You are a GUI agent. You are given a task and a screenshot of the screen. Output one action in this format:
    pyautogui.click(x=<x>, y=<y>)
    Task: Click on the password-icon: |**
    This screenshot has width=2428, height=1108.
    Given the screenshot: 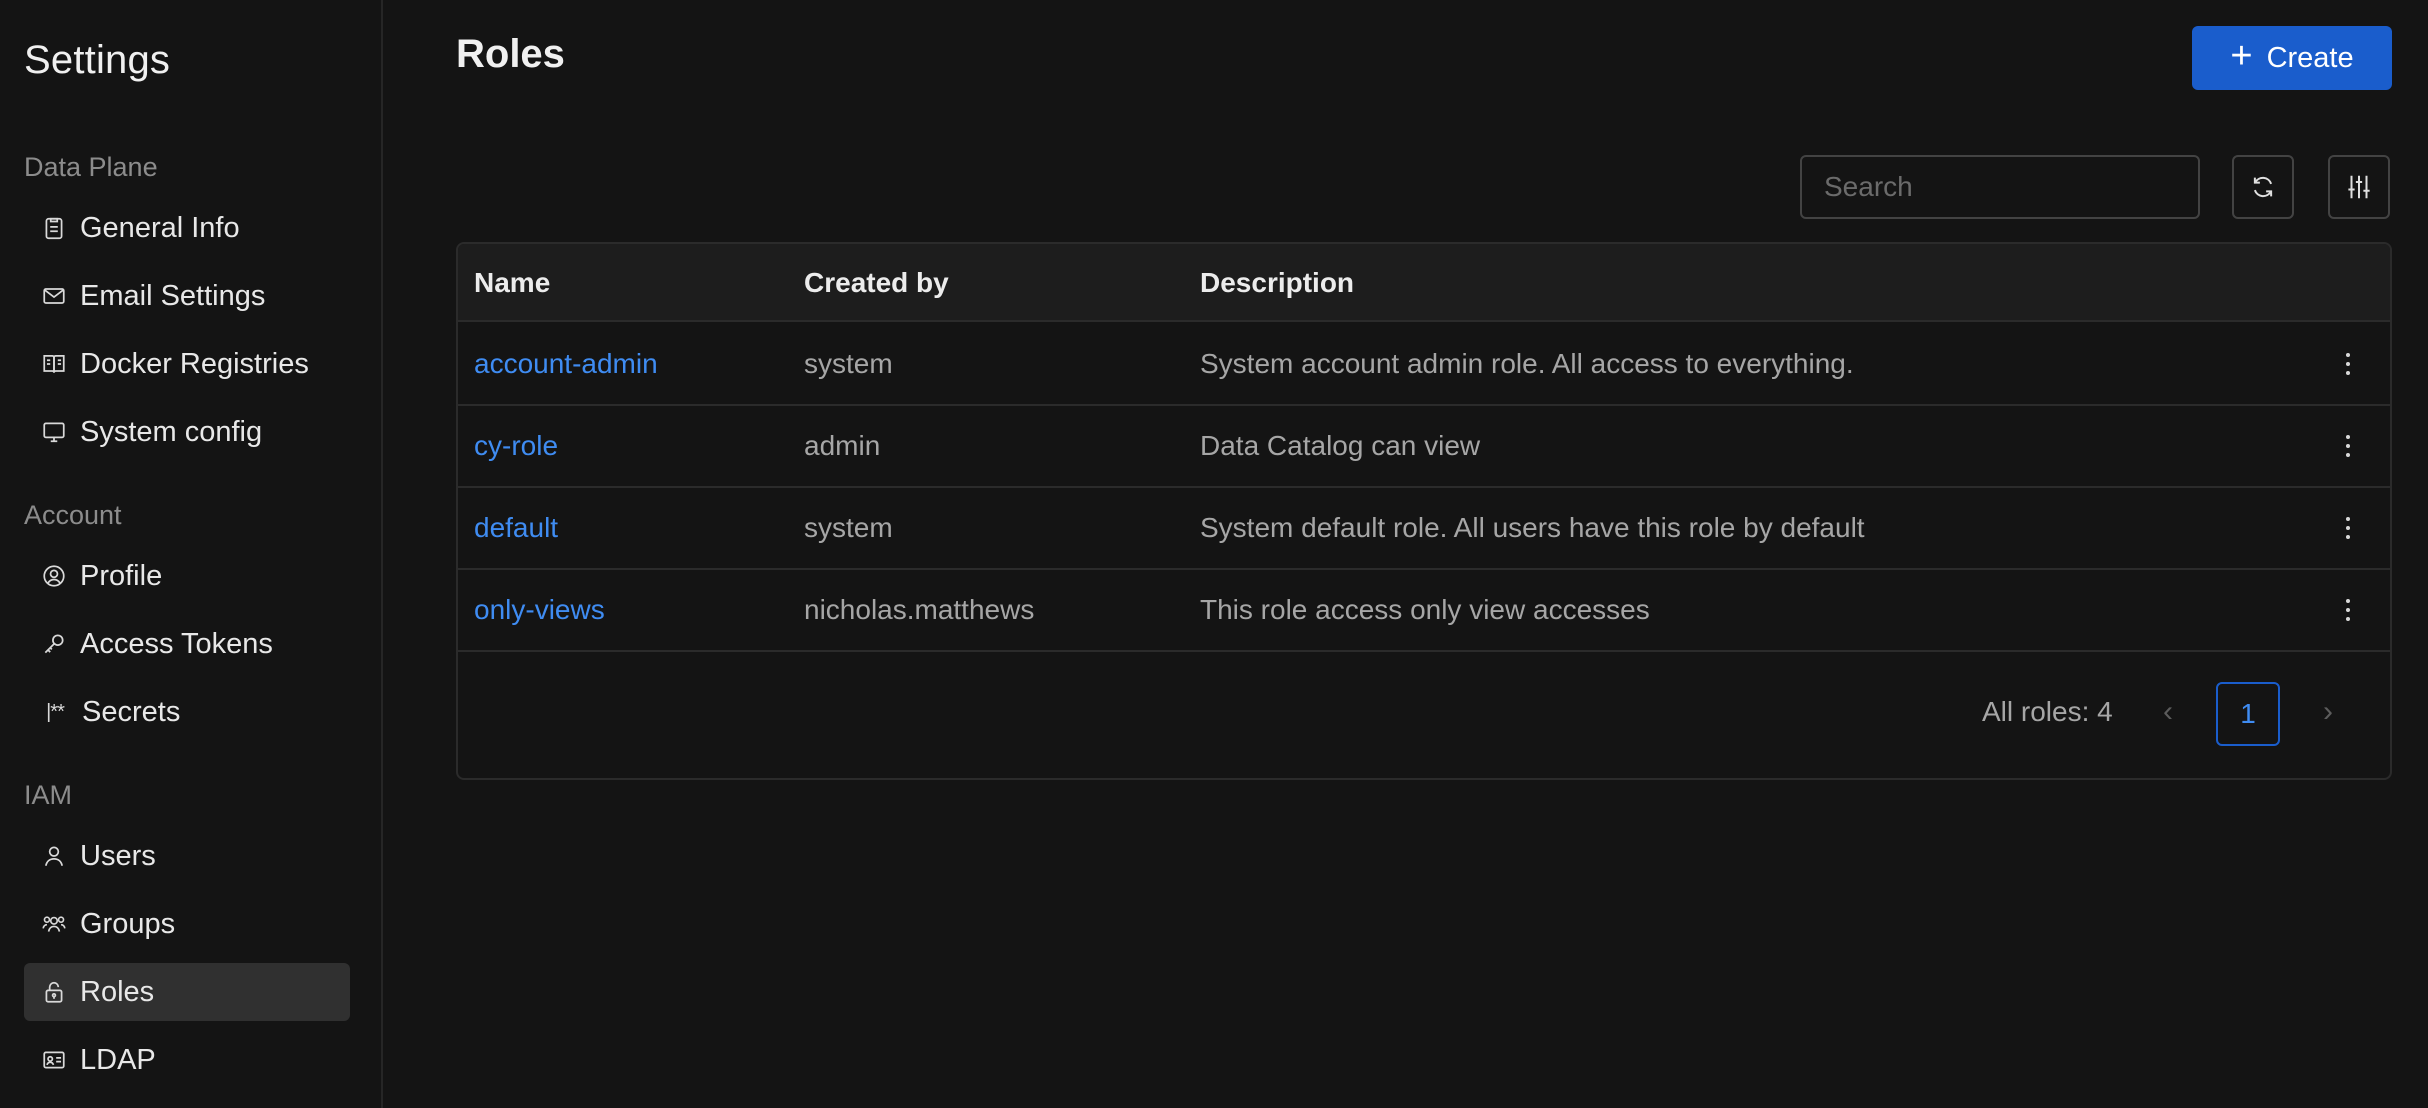 What is the action you would take?
    pyautogui.click(x=55, y=711)
    